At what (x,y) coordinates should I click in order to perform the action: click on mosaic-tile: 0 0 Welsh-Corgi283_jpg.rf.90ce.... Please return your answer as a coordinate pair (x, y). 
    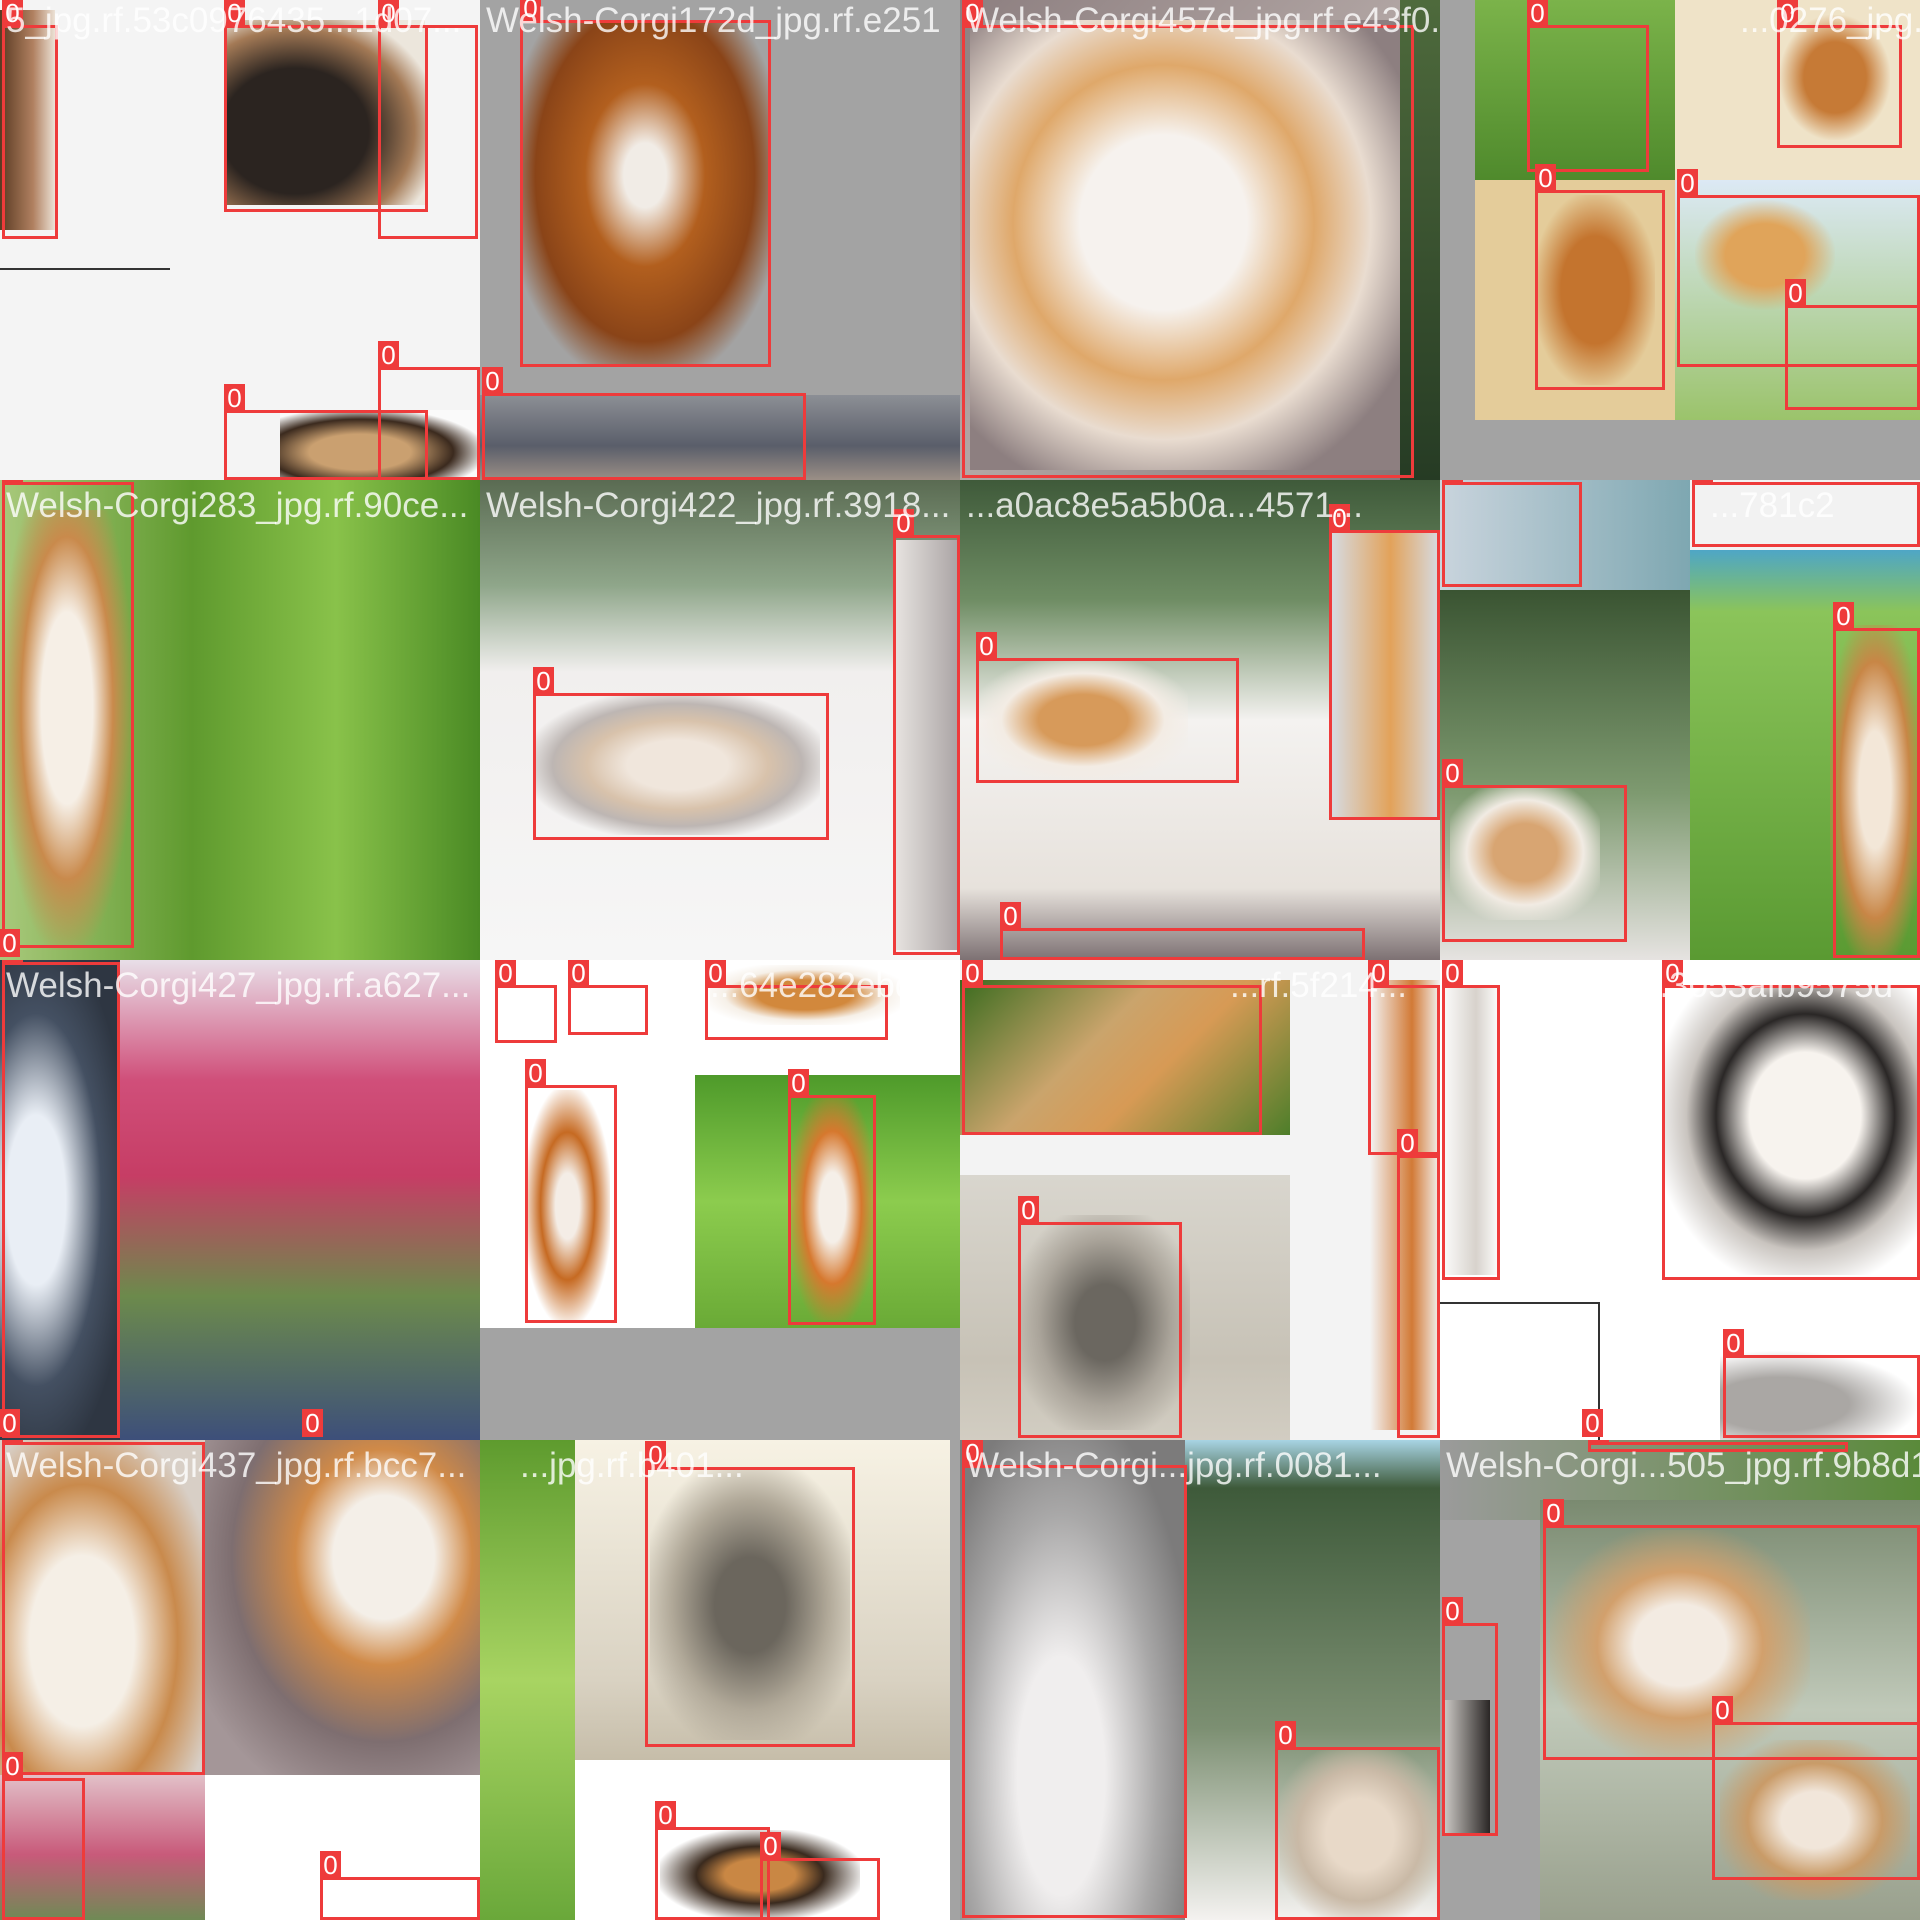
    Looking at the image, I should click on (240, 720).